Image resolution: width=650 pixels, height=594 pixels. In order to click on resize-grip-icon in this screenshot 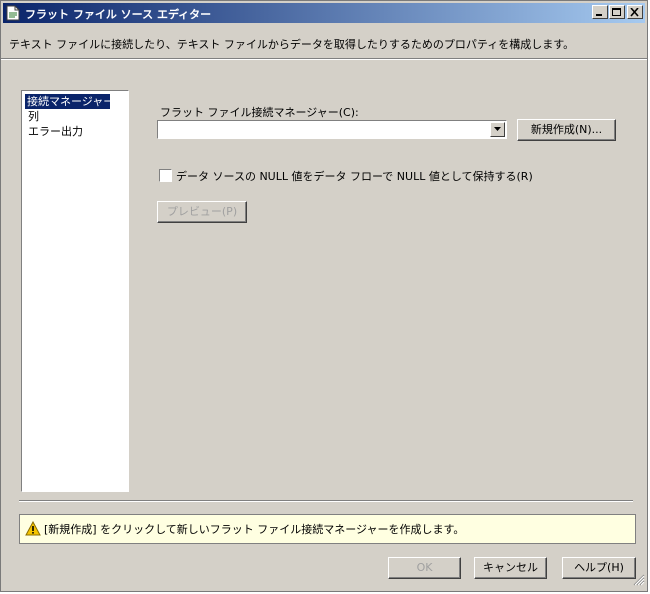, I will do `click(639, 581)`.